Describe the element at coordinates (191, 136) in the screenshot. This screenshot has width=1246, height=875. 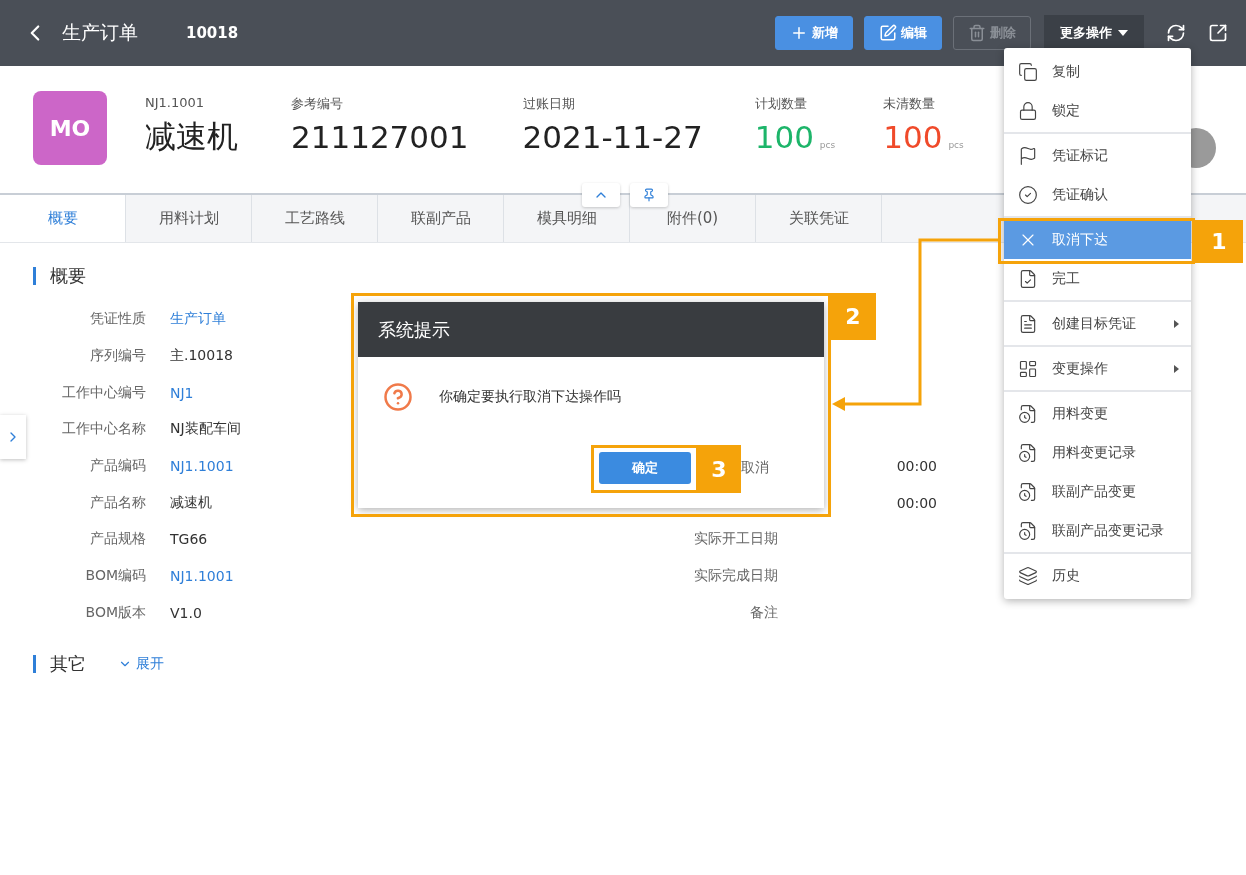
I see `summary-value: 减速机` at that location.